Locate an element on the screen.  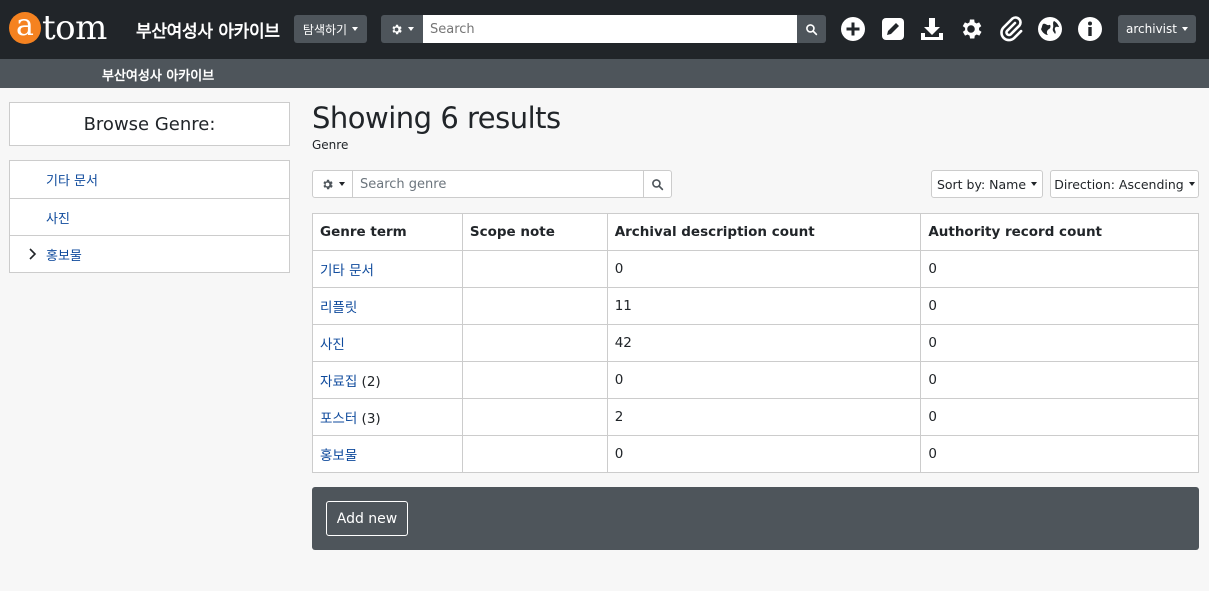
tree-item-label: 사진 is located at coordinates (58, 219).